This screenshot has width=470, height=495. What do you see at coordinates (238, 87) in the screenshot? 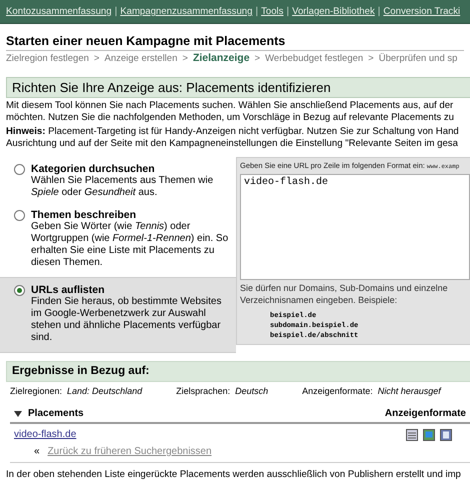
I see `section-title: Richten Sie Ihre Anzeige aus: Placements identifizieren` at bounding box center [238, 87].